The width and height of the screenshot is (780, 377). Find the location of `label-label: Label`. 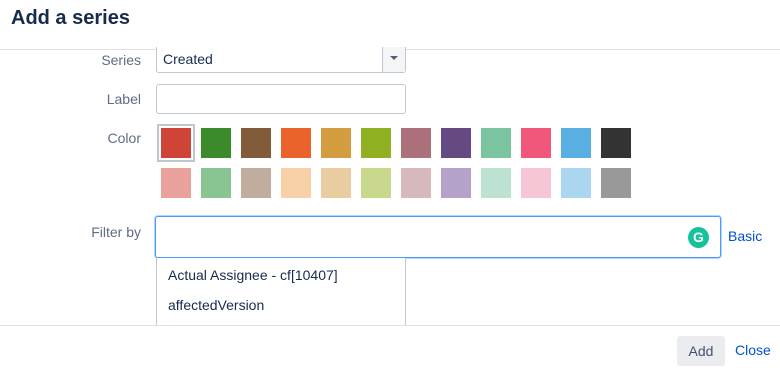

label-label: Label is located at coordinates (123, 99).